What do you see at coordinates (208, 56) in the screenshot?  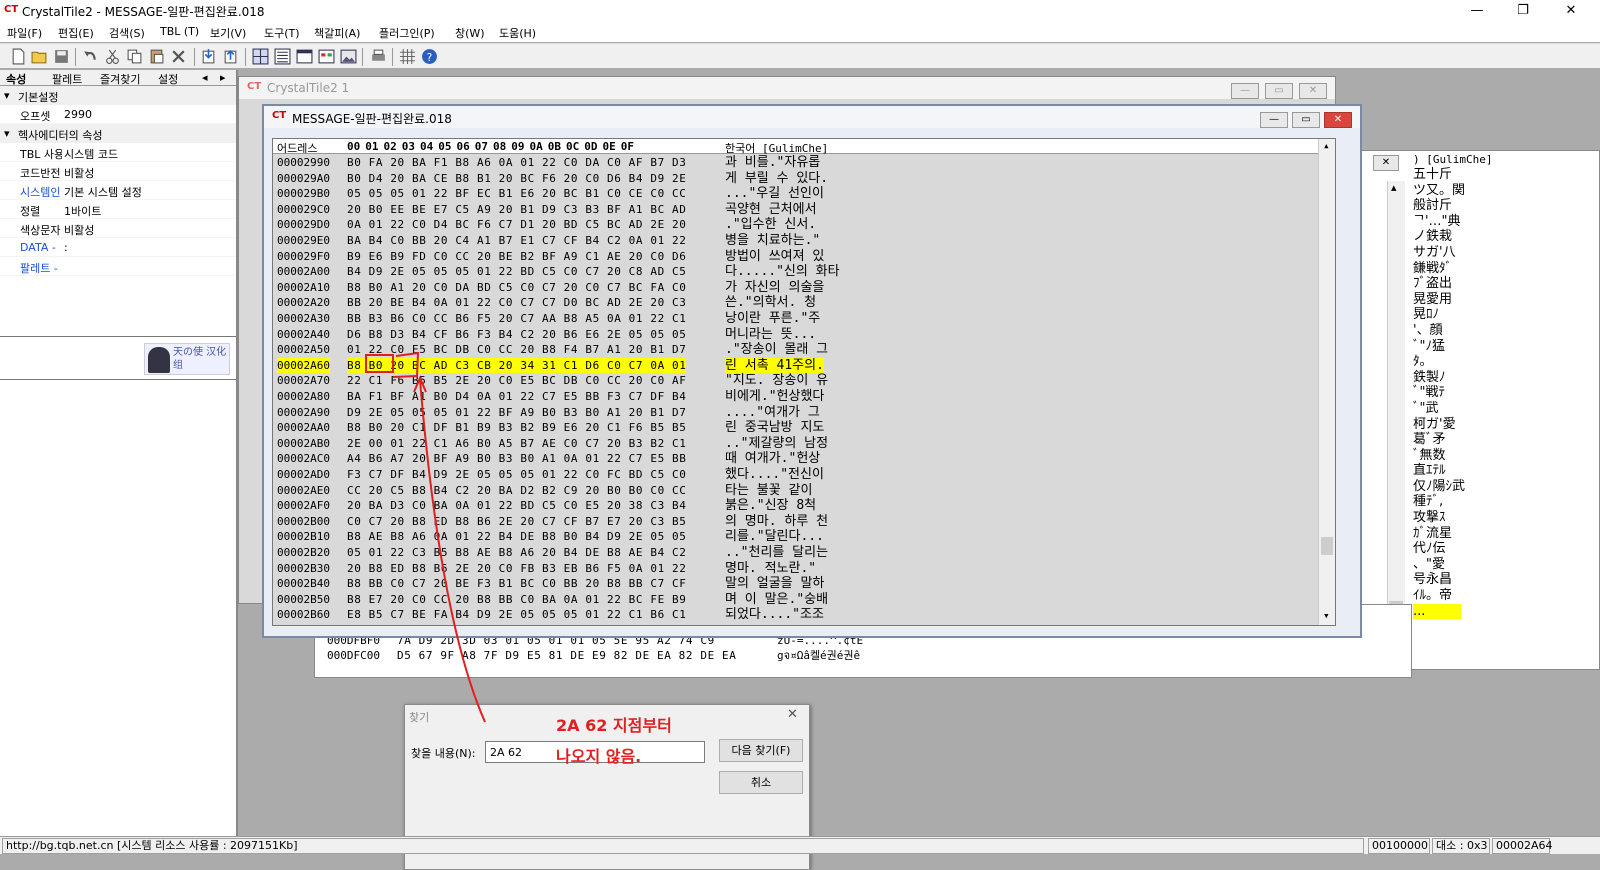 I see `import-icon` at bounding box center [208, 56].